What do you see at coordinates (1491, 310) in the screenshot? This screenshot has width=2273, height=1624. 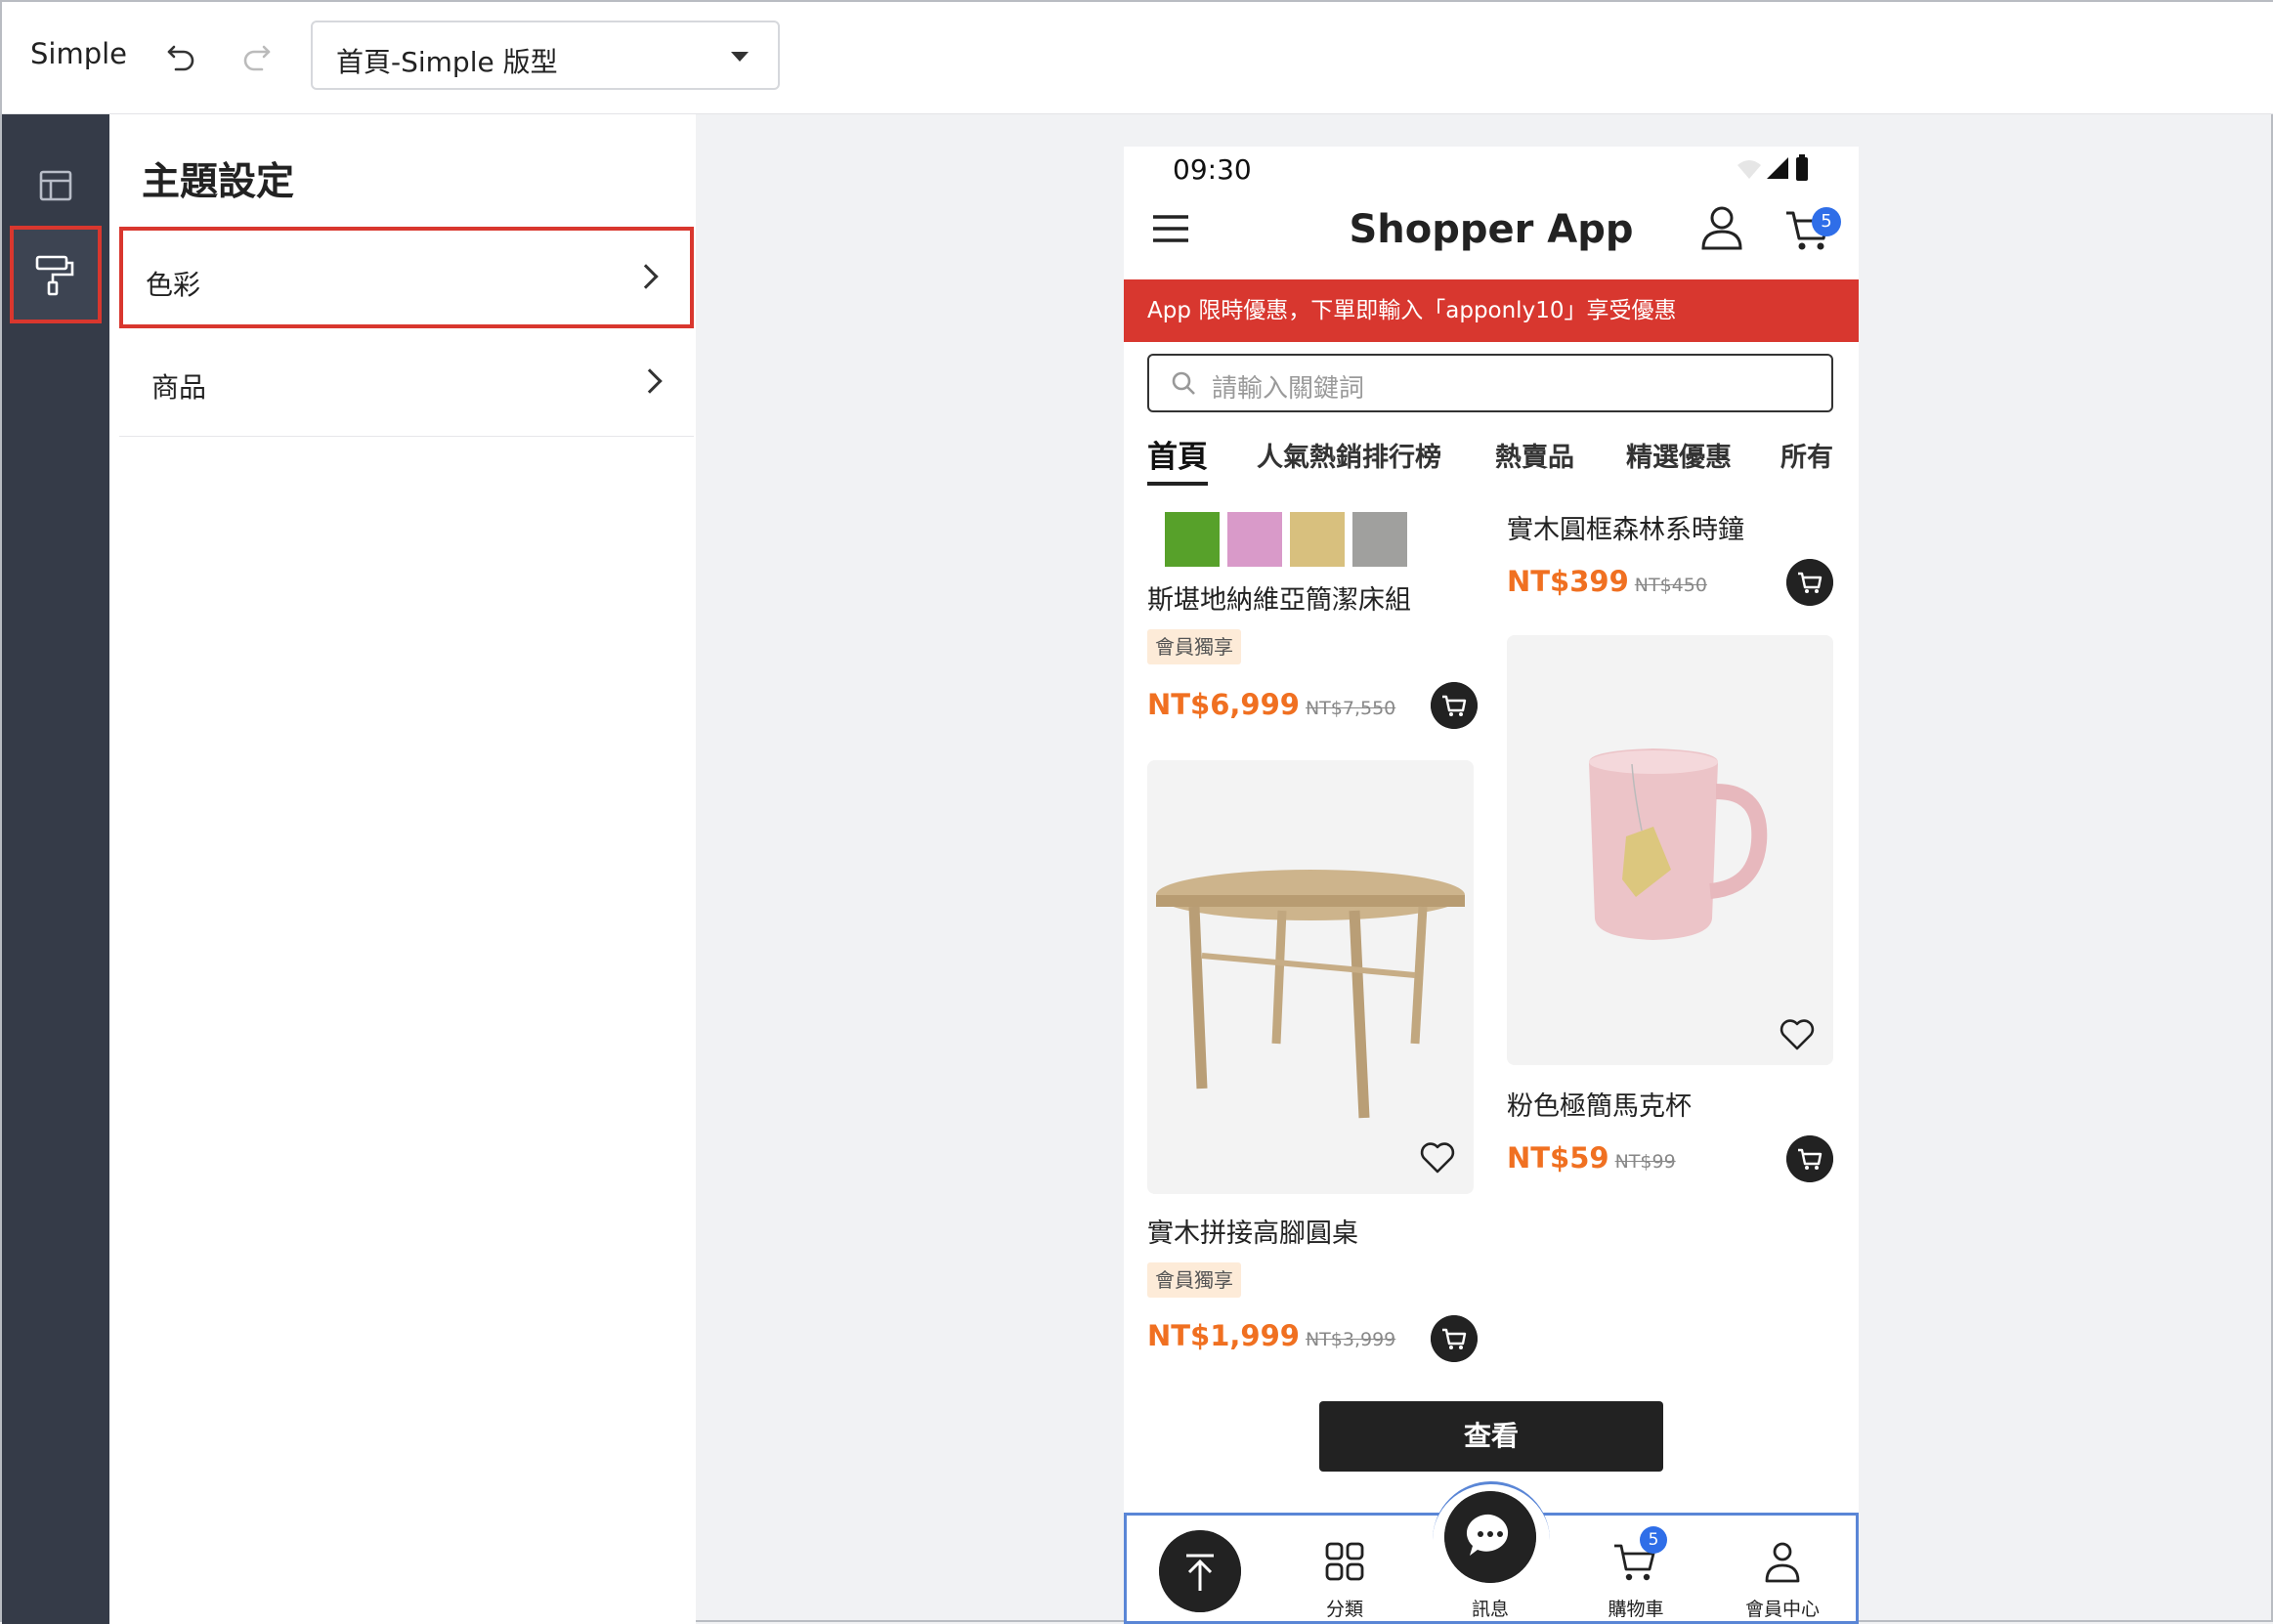 I see `promo-banner: App 限時優惠，下單即輸入「apponly10」享受優惠` at bounding box center [1491, 310].